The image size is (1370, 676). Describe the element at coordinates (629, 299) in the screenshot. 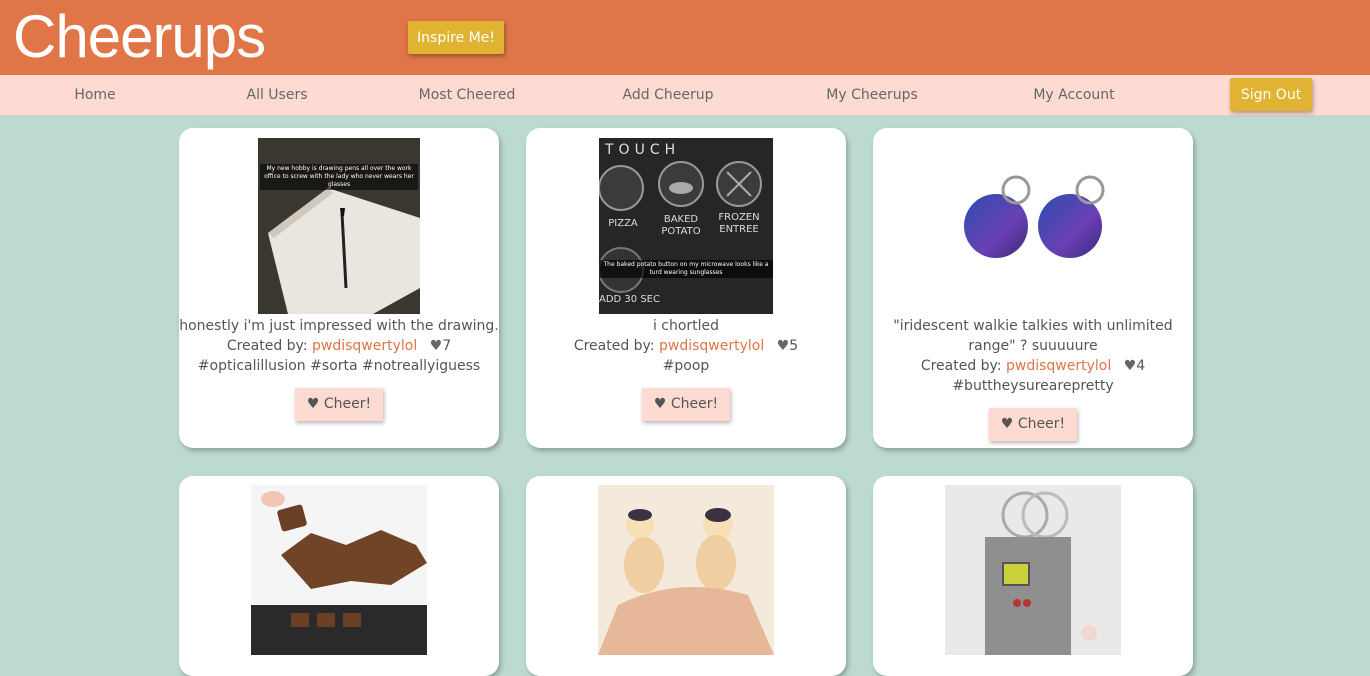

I see `image-label: ADD 30 SEC` at that location.